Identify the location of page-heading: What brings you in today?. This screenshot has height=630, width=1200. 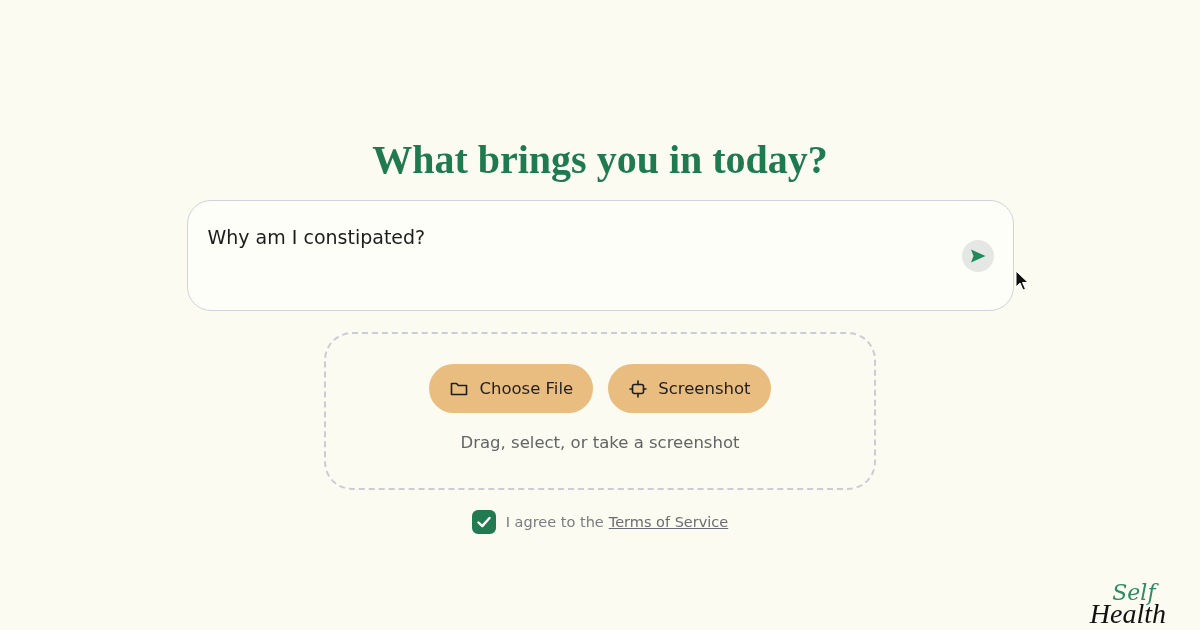
(600, 160).